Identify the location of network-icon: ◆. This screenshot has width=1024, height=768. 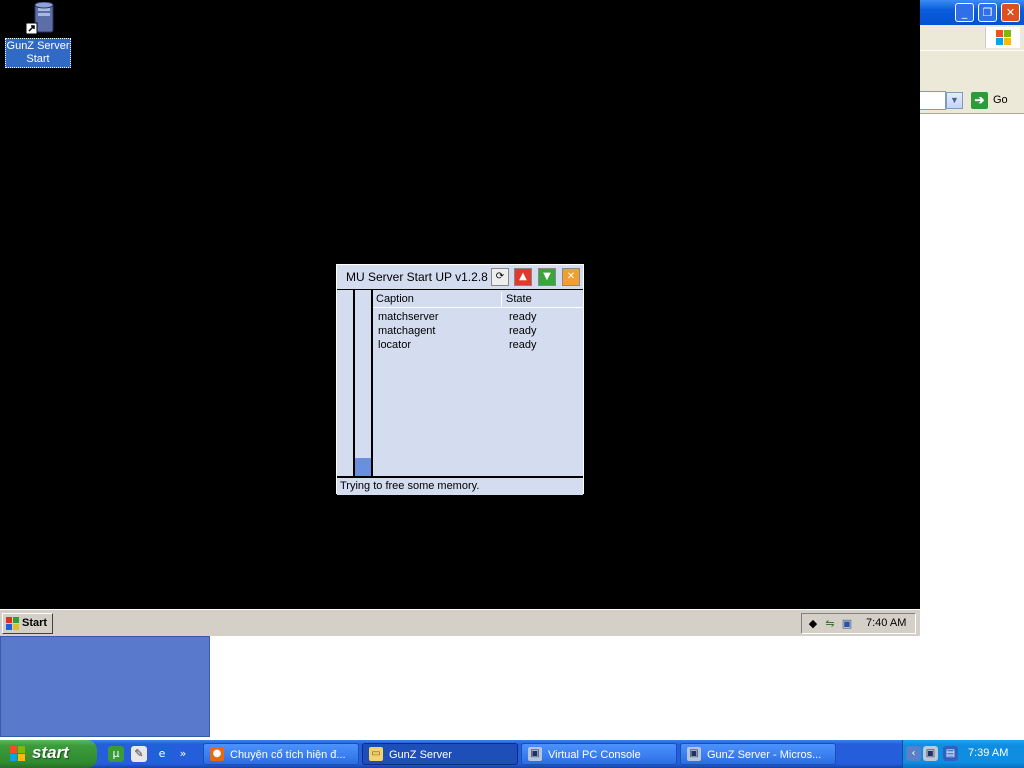
(813, 624).